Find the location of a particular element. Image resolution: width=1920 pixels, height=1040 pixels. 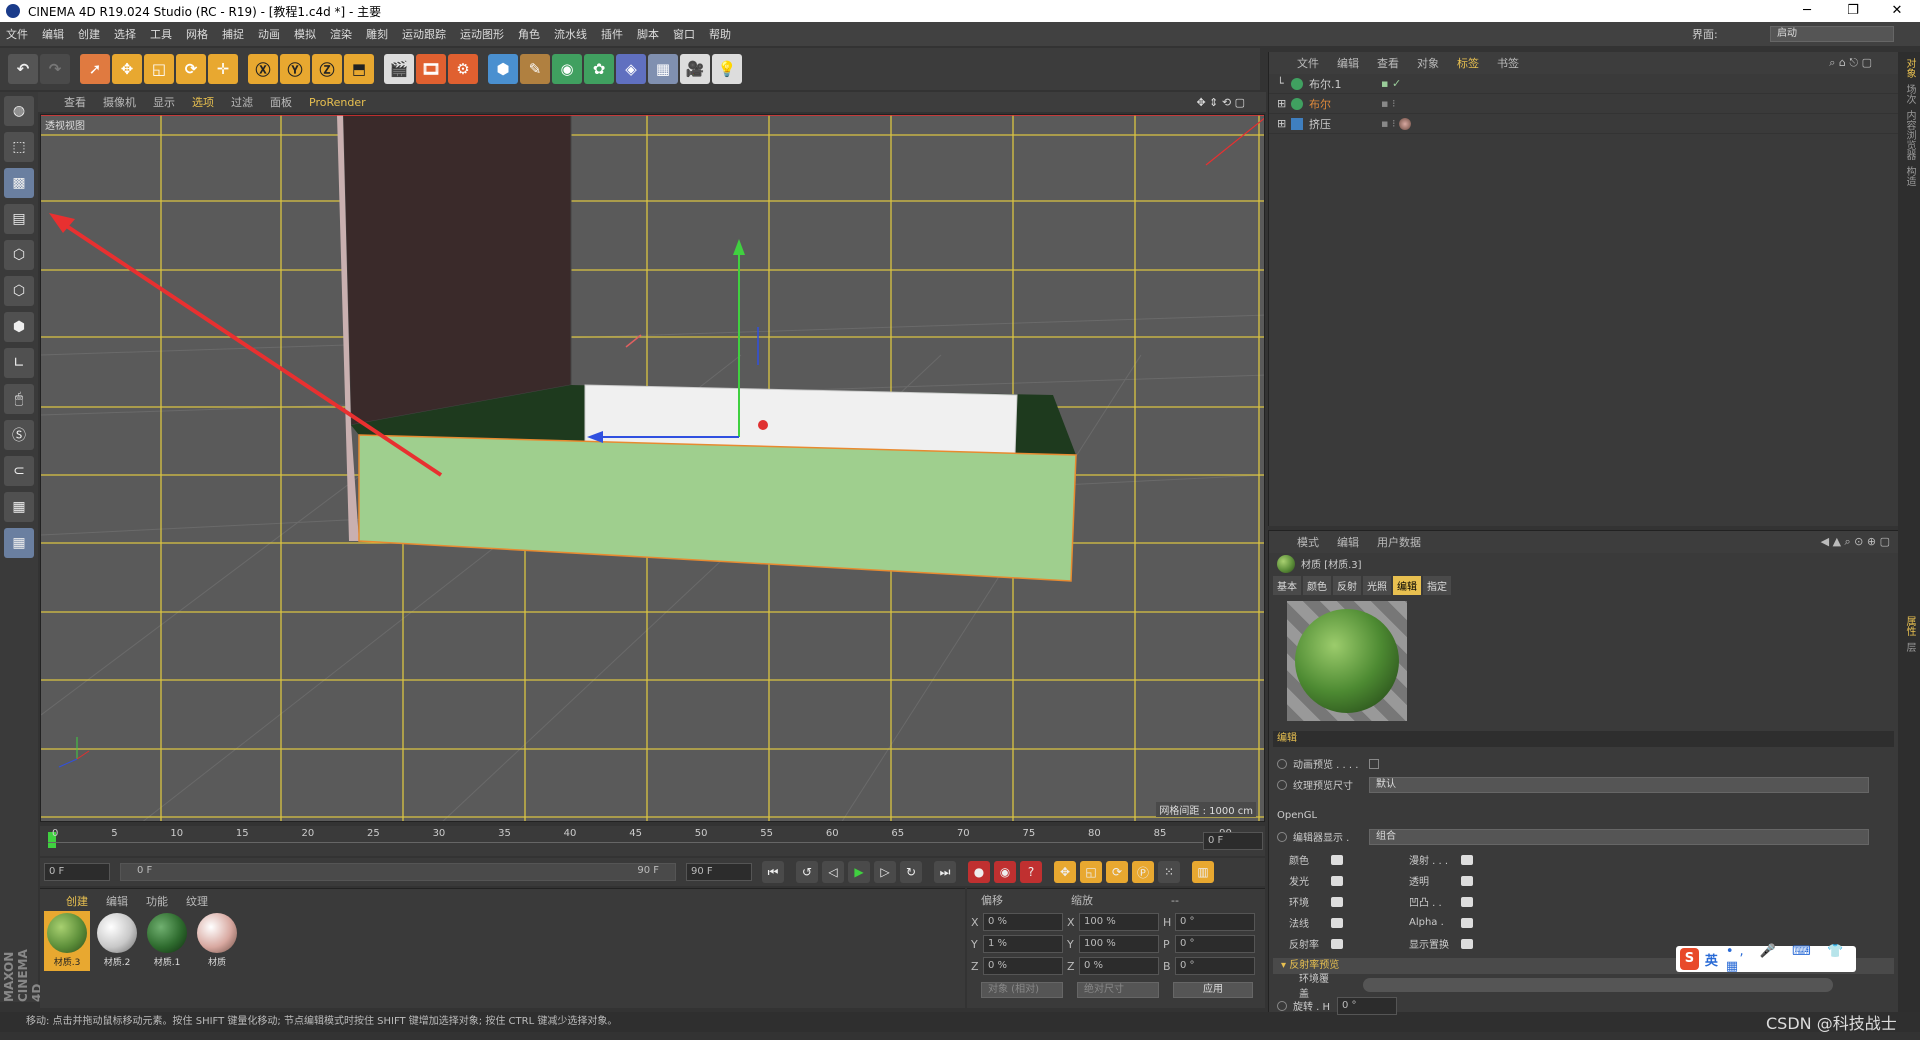

menu-character: 角色 is located at coordinates (529, 34).